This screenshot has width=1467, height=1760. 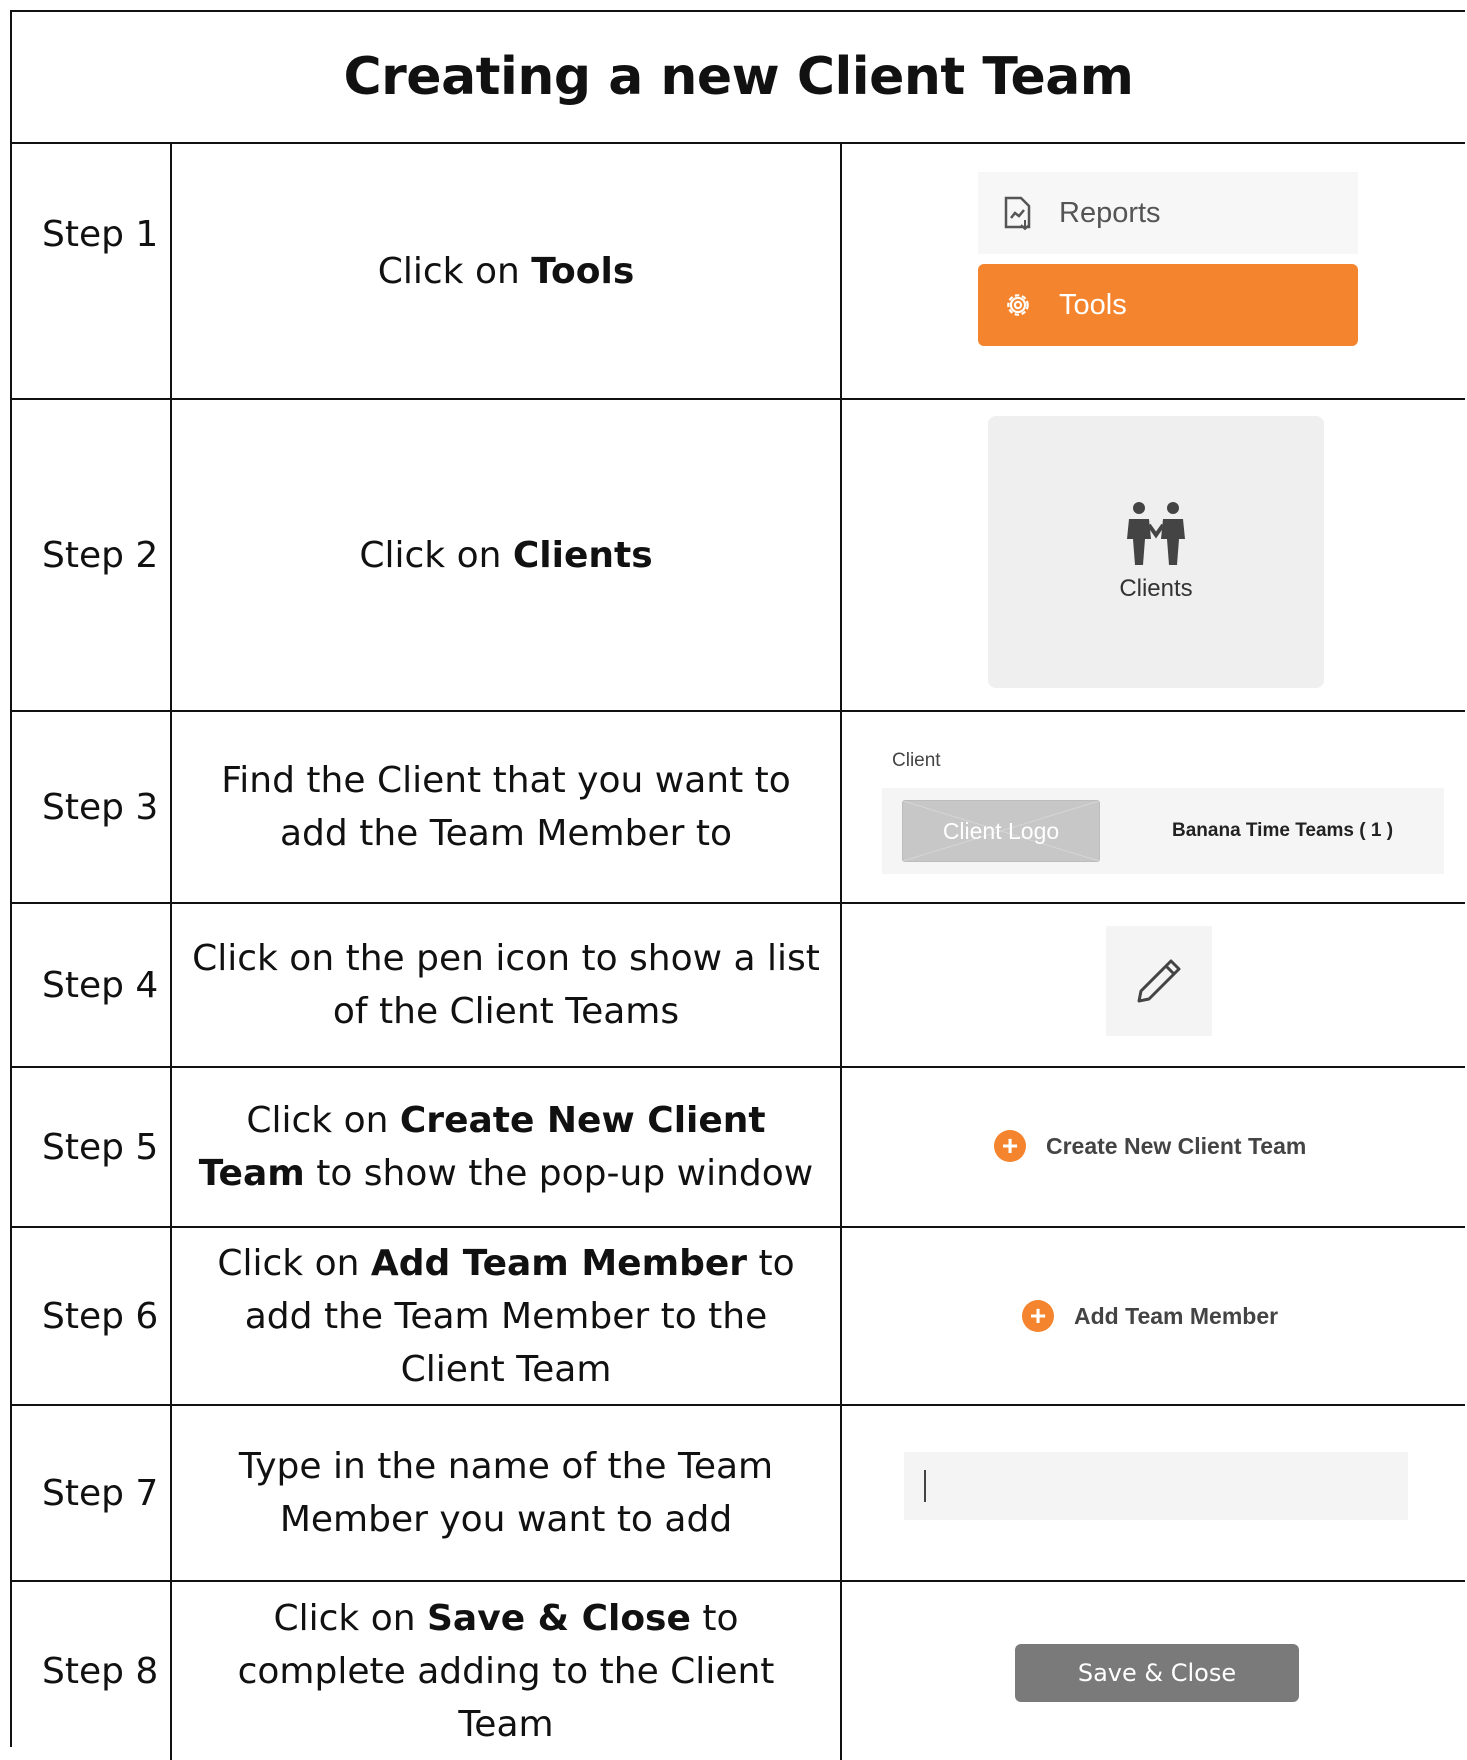 I want to click on client-team-name: Banana Time Teams ( 1 ), so click(x=1283, y=830).